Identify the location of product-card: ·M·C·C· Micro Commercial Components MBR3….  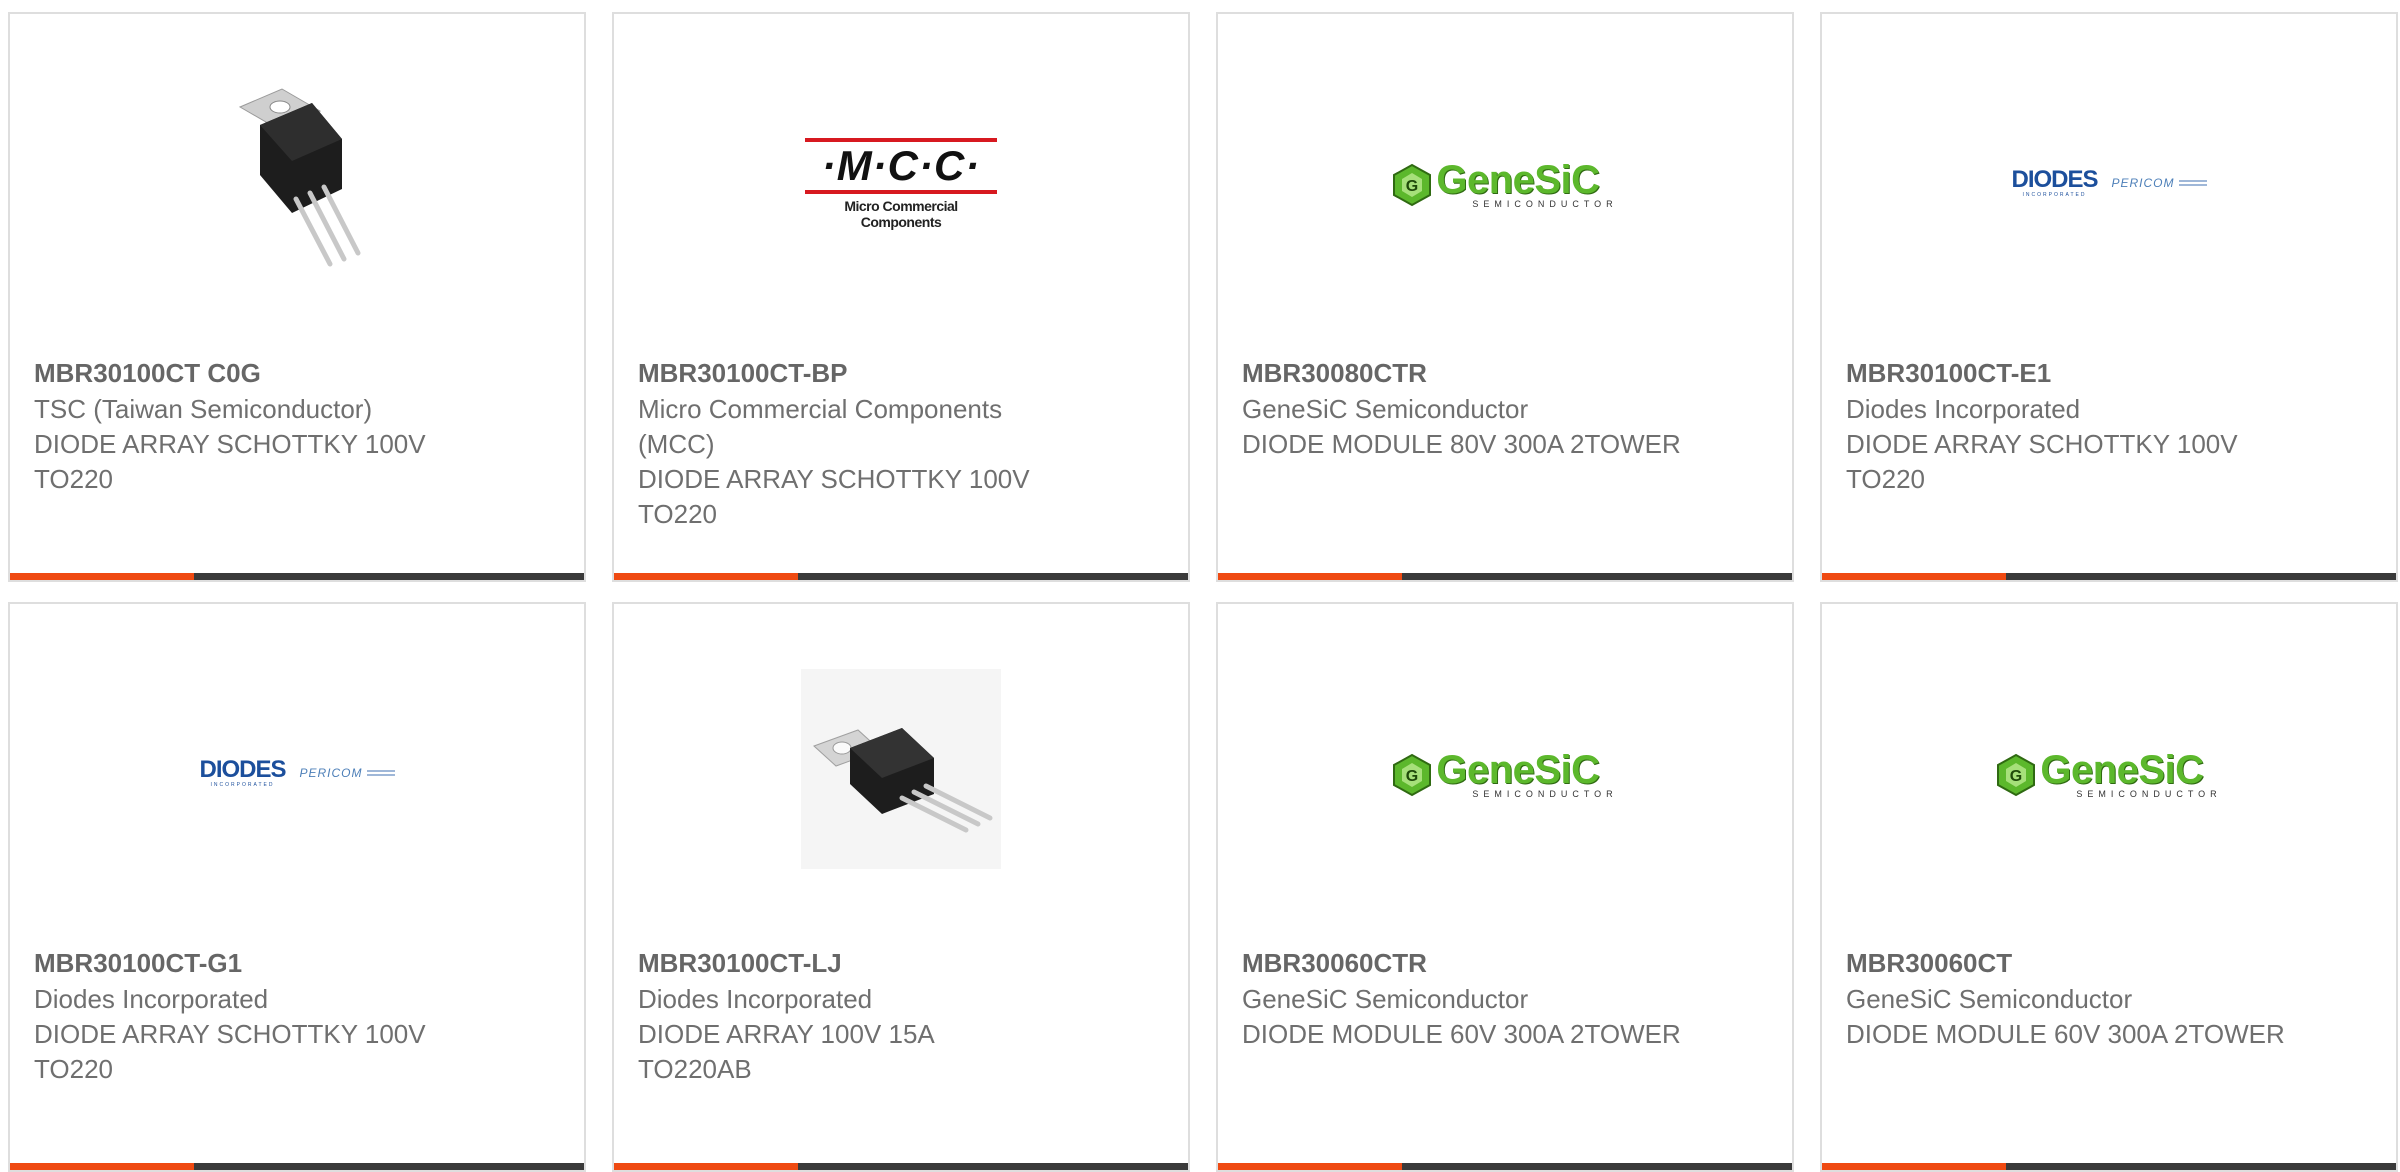
(901, 297).